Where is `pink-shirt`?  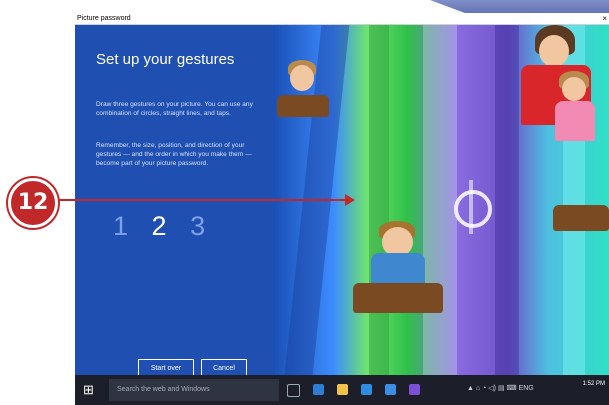 pink-shirt is located at coordinates (575, 121).